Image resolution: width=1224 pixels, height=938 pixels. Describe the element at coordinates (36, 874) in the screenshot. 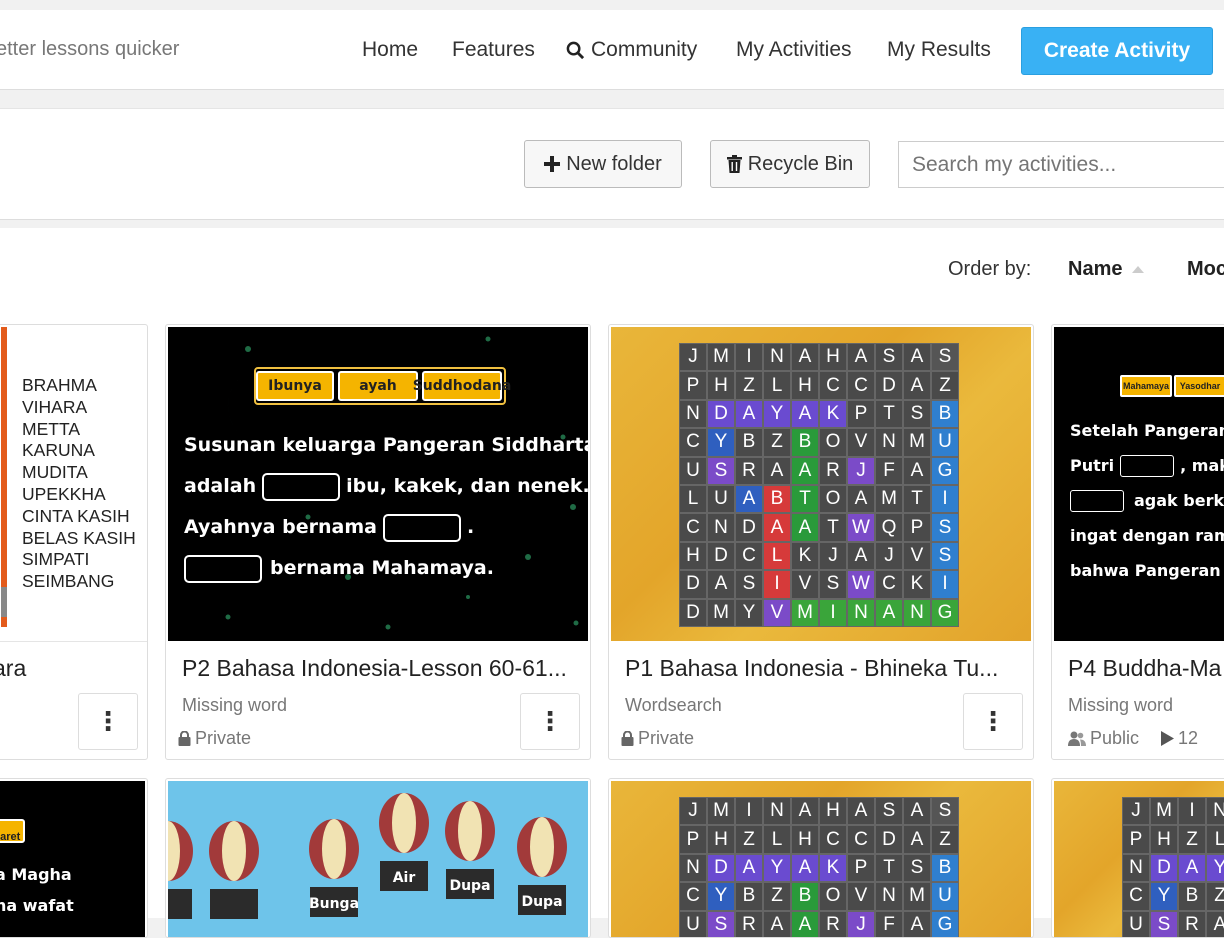

I see `sentence-line: a Magha` at that location.